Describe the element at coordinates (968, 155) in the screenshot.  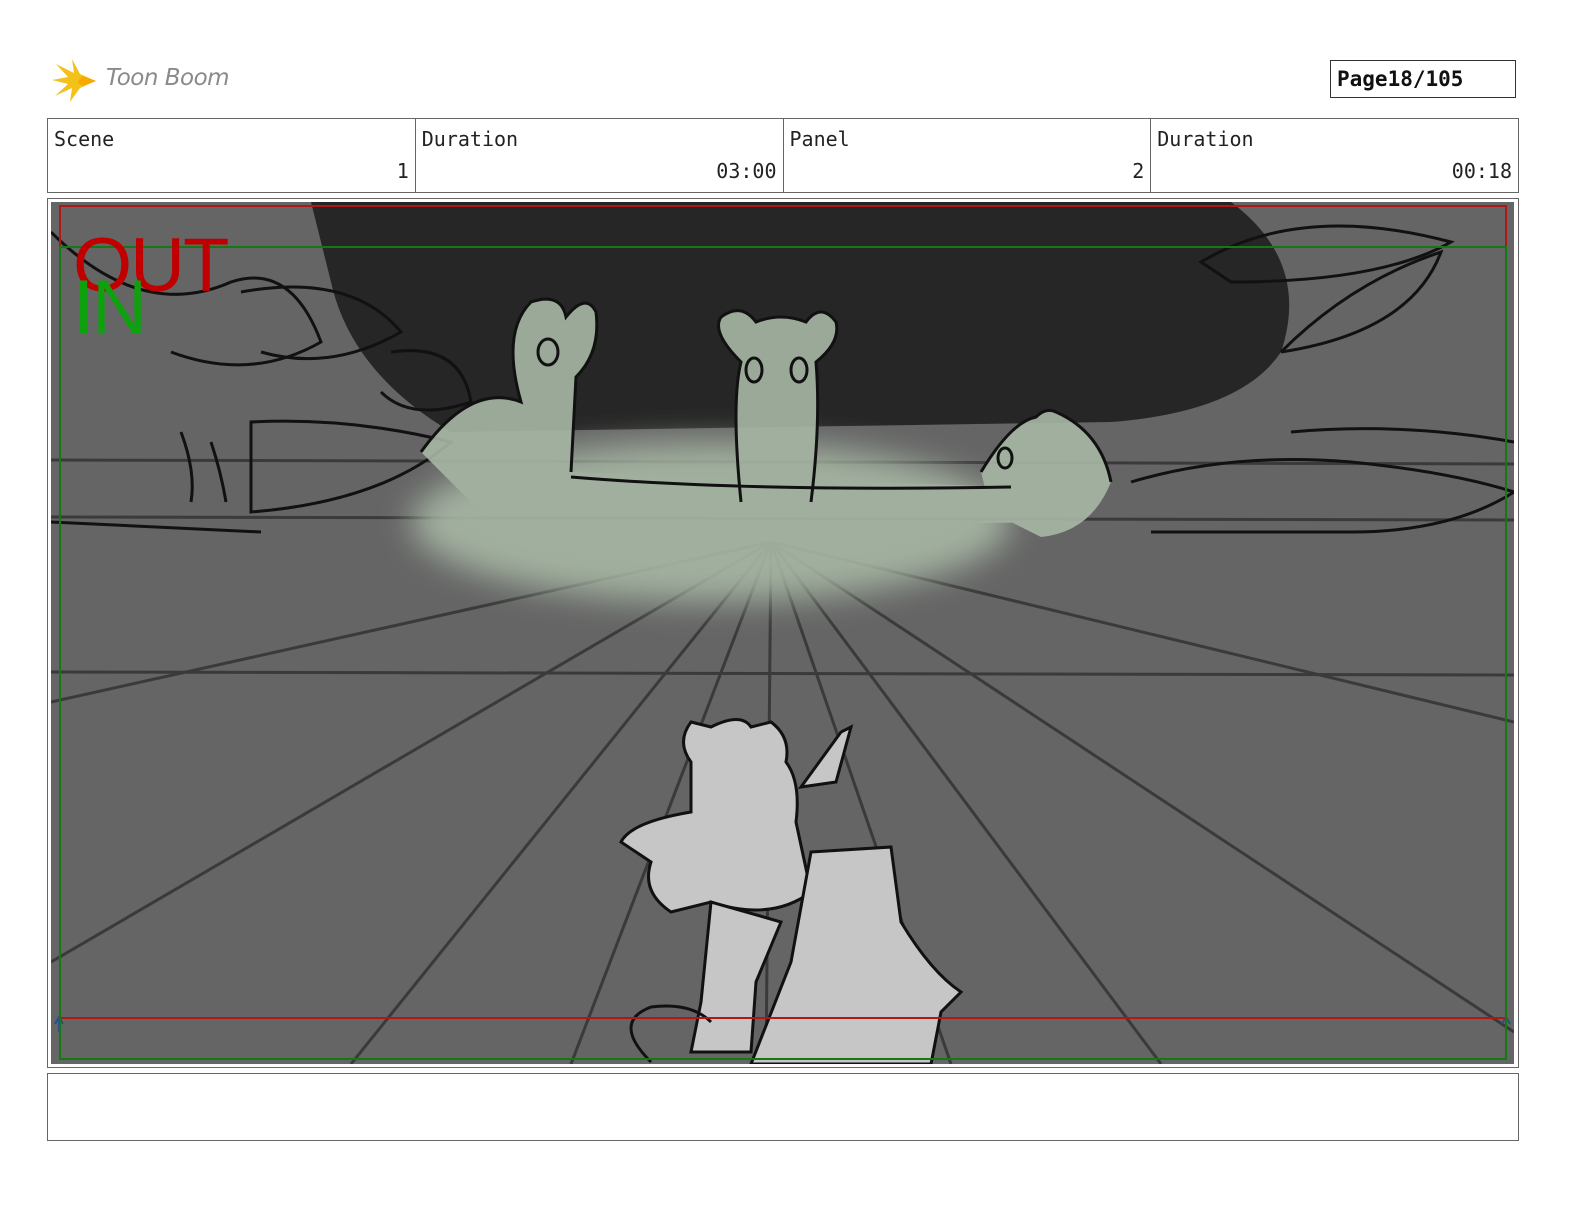
I see `panel-cell: Panel 2` at that location.